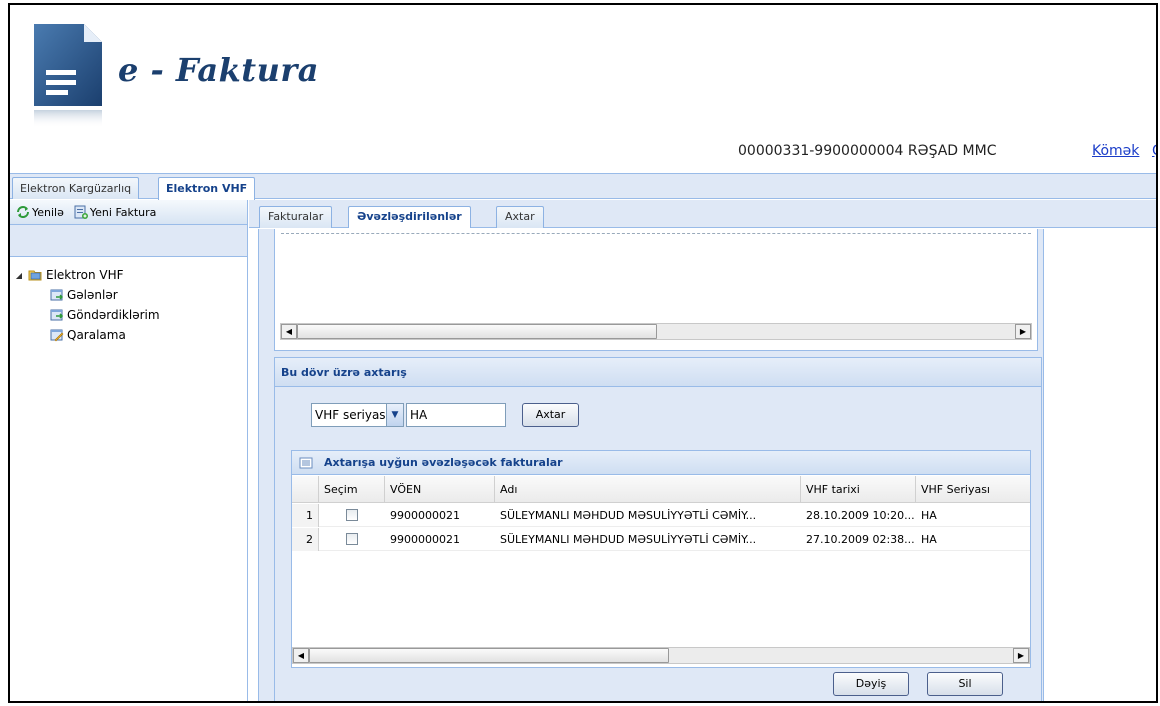  What do you see at coordinates (1154, 151) in the screenshot?
I see `logout-link: Ç` at bounding box center [1154, 151].